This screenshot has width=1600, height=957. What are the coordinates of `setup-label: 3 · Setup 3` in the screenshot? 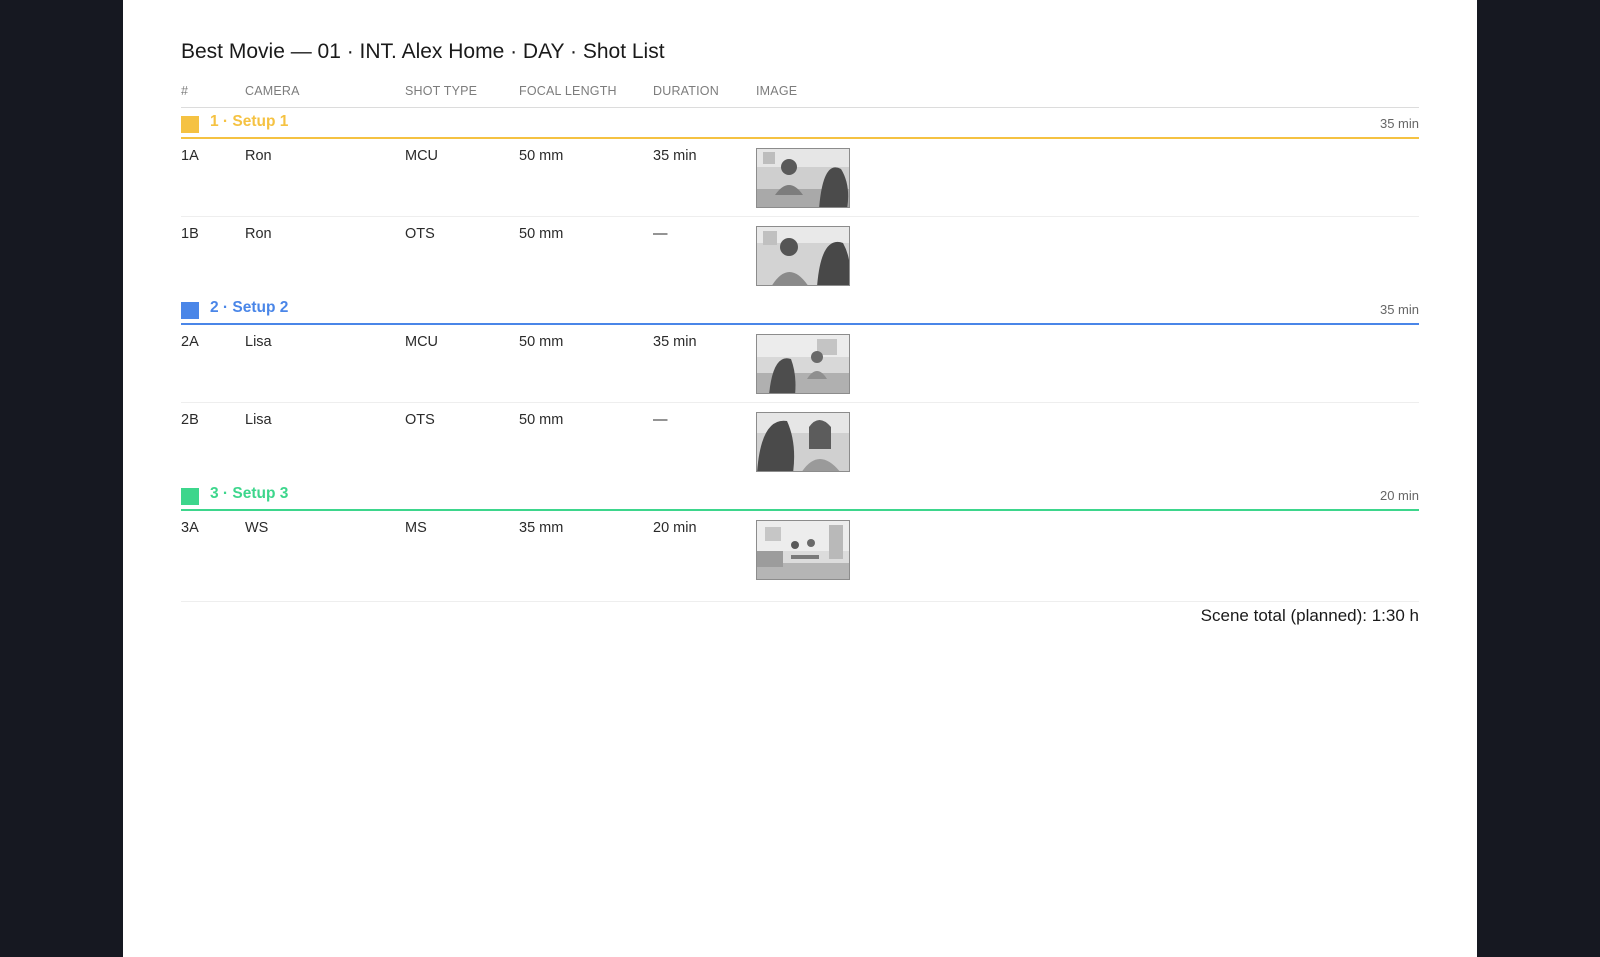 It's located at (249, 493).